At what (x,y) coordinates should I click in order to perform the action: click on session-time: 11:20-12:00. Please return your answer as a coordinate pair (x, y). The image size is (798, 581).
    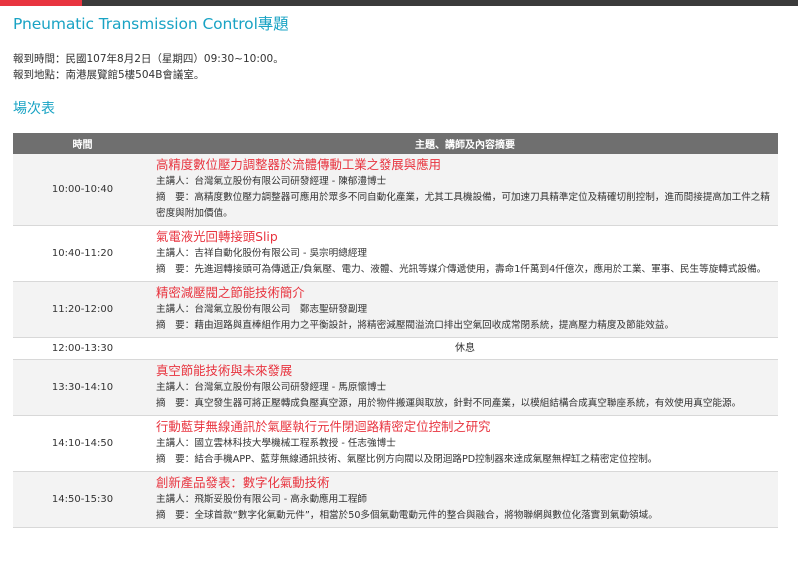
    Looking at the image, I should click on (82, 309).